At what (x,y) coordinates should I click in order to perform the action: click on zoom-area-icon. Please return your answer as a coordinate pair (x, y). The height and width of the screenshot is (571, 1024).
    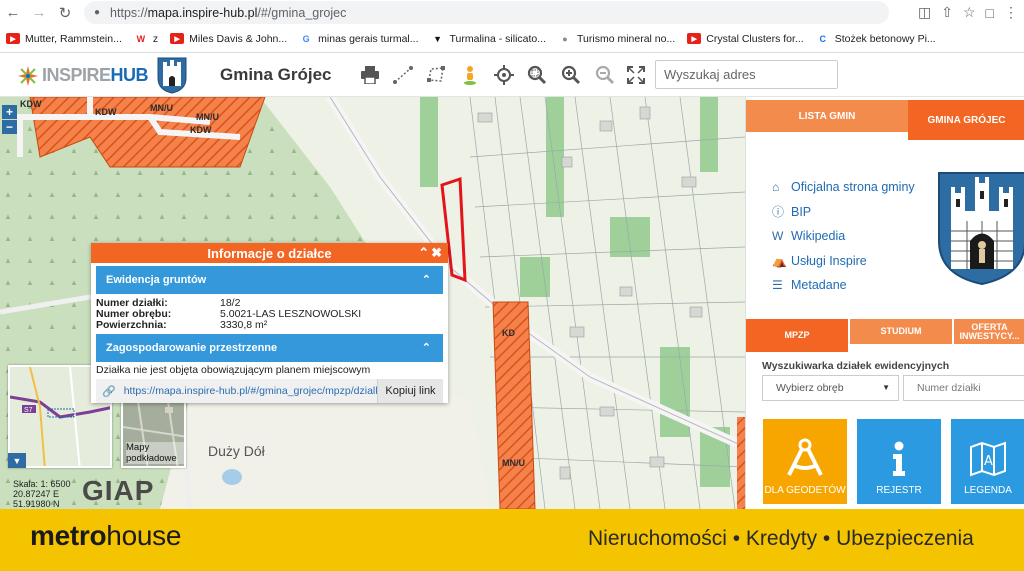
    Looking at the image, I should click on (537, 75).